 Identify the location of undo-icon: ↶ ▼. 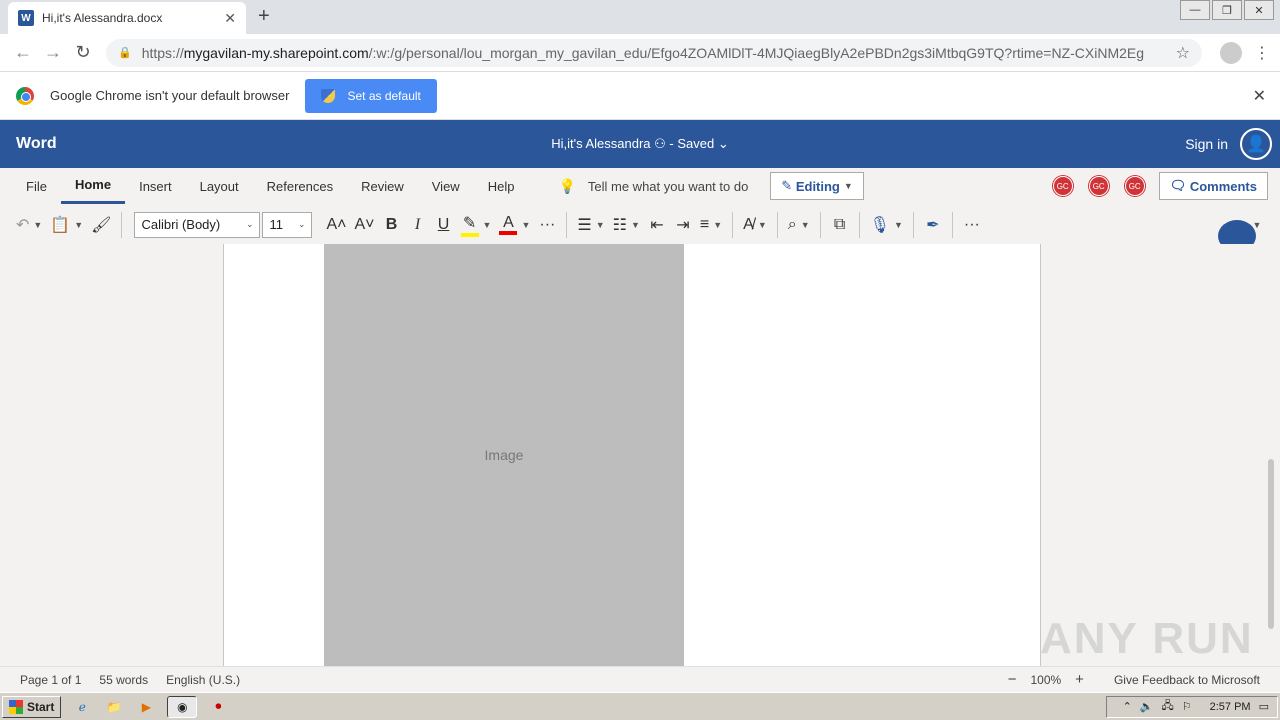
(29, 225).